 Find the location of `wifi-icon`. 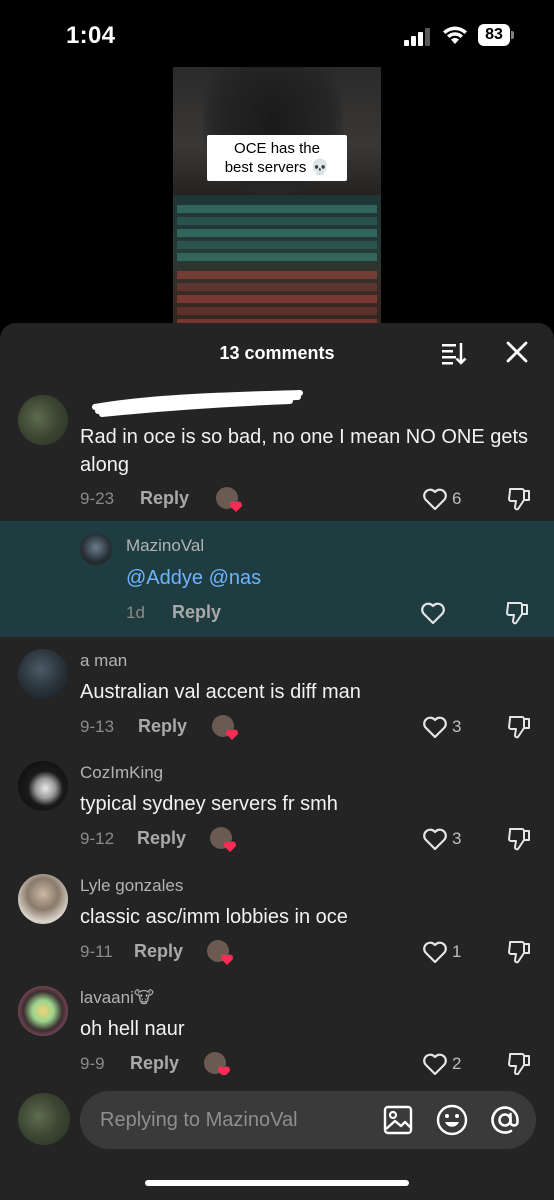

wifi-icon is located at coordinates (455, 35).